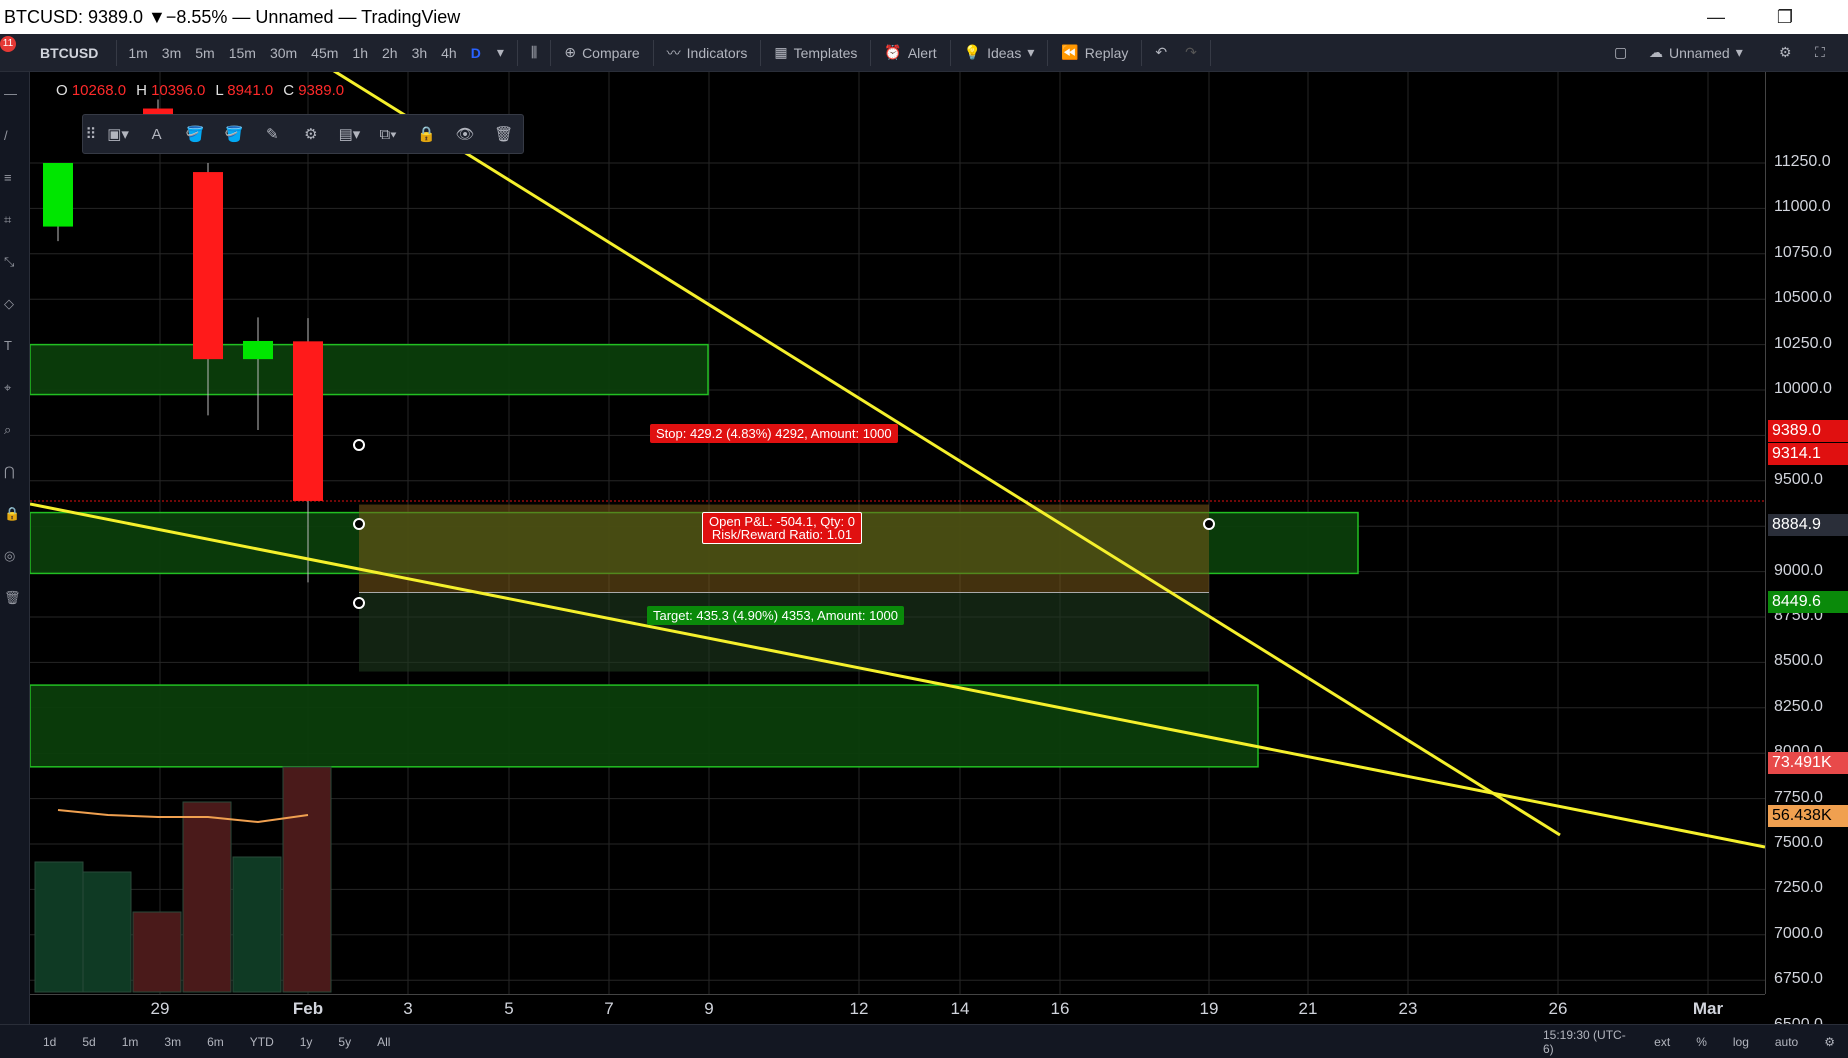 This screenshot has width=1848, height=1058. I want to click on alert-label: Alert, so click(922, 52).